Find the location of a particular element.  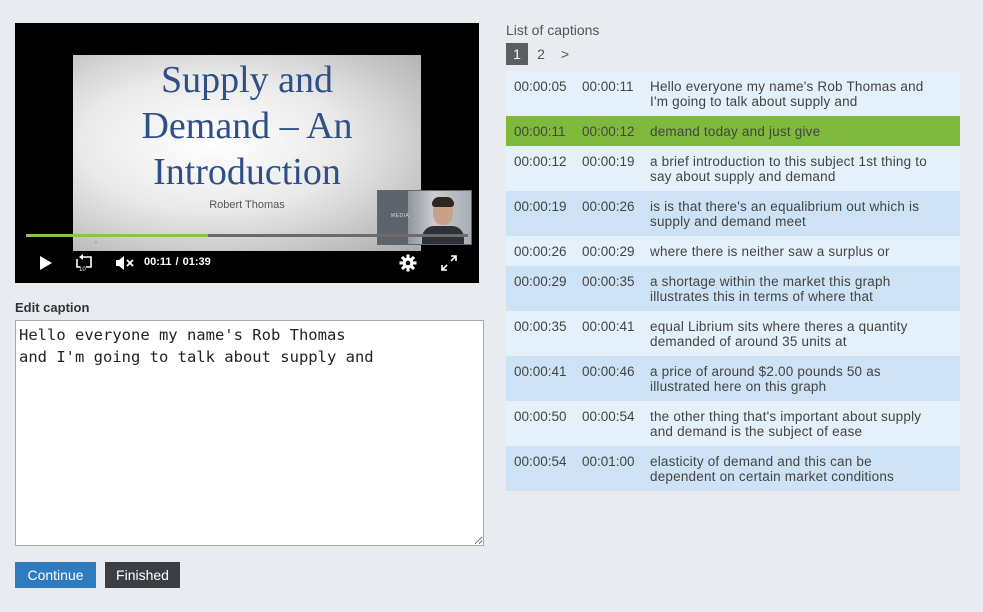

mute-icon is located at coordinates (125, 263).